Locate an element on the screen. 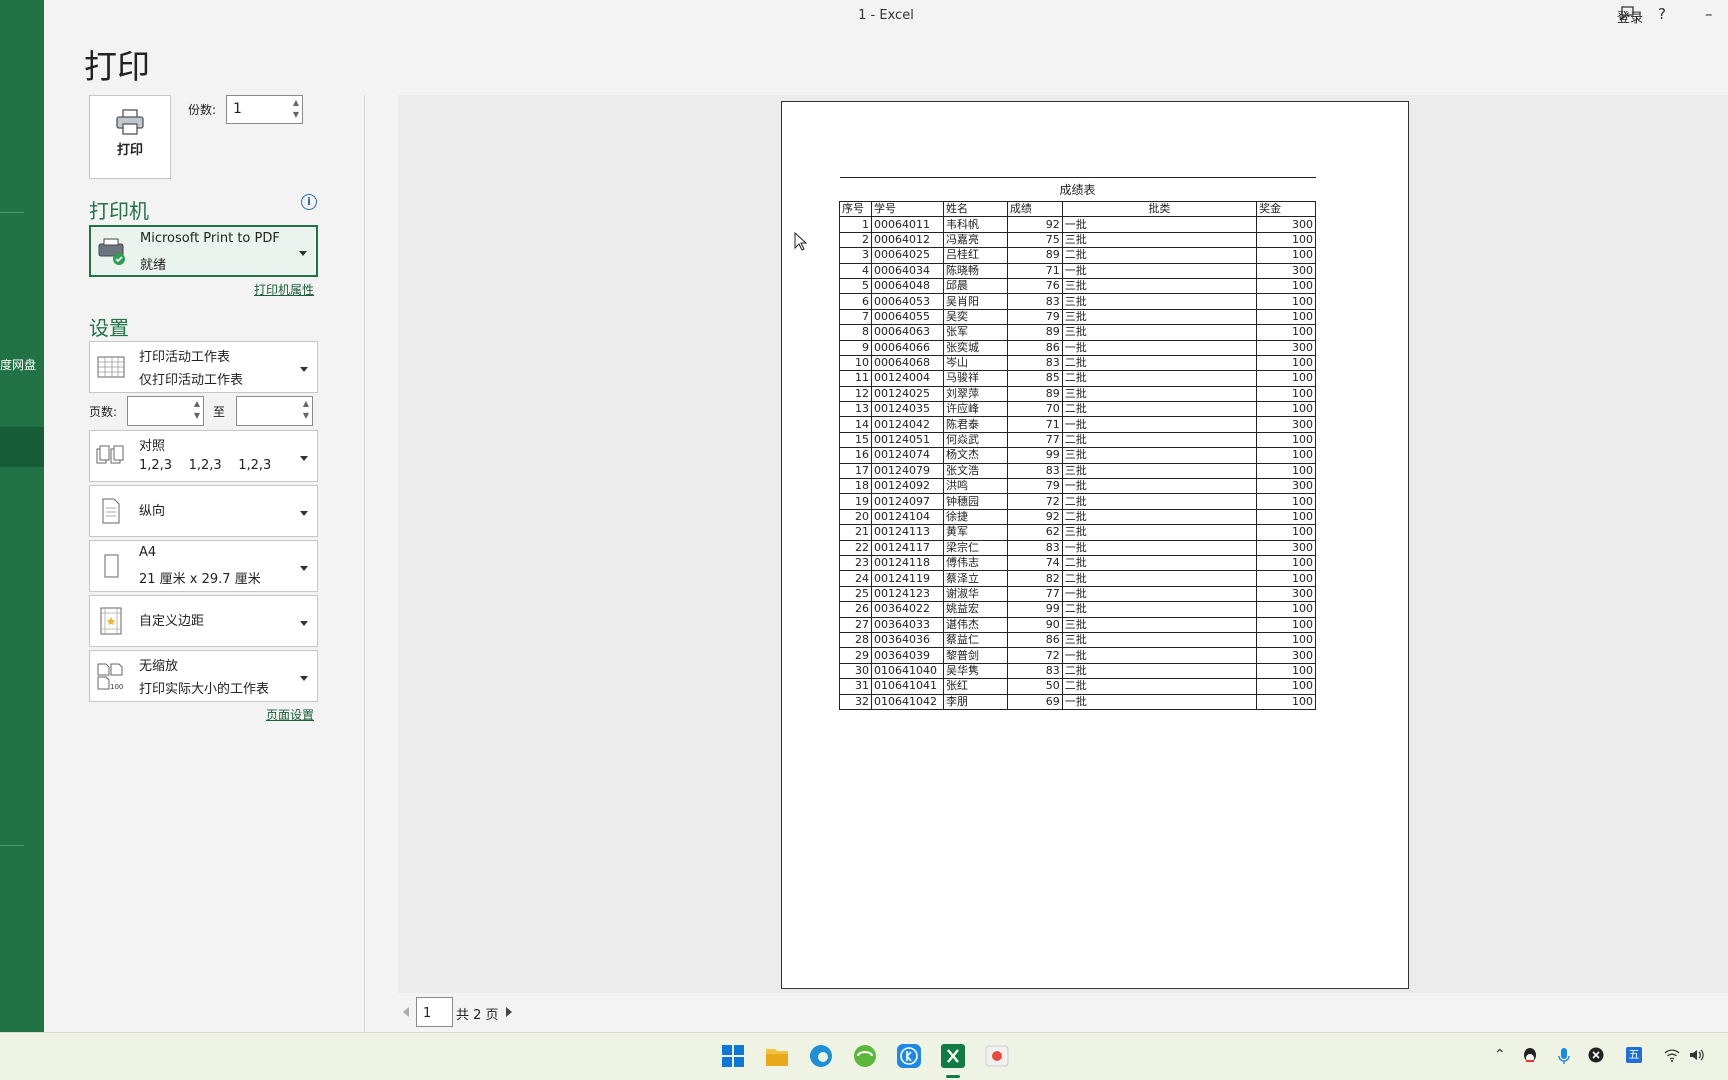  browser-icon is located at coordinates (865, 1056).